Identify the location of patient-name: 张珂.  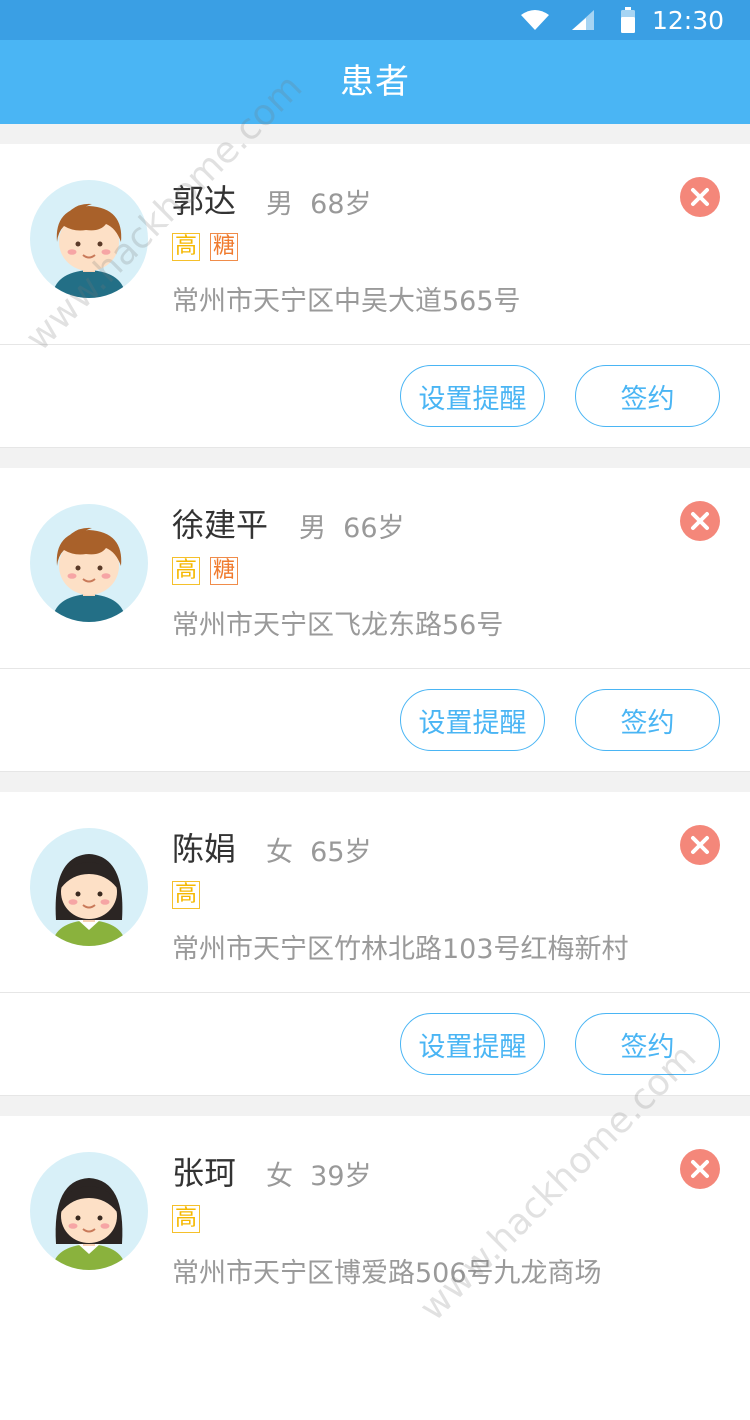
(204, 1173).